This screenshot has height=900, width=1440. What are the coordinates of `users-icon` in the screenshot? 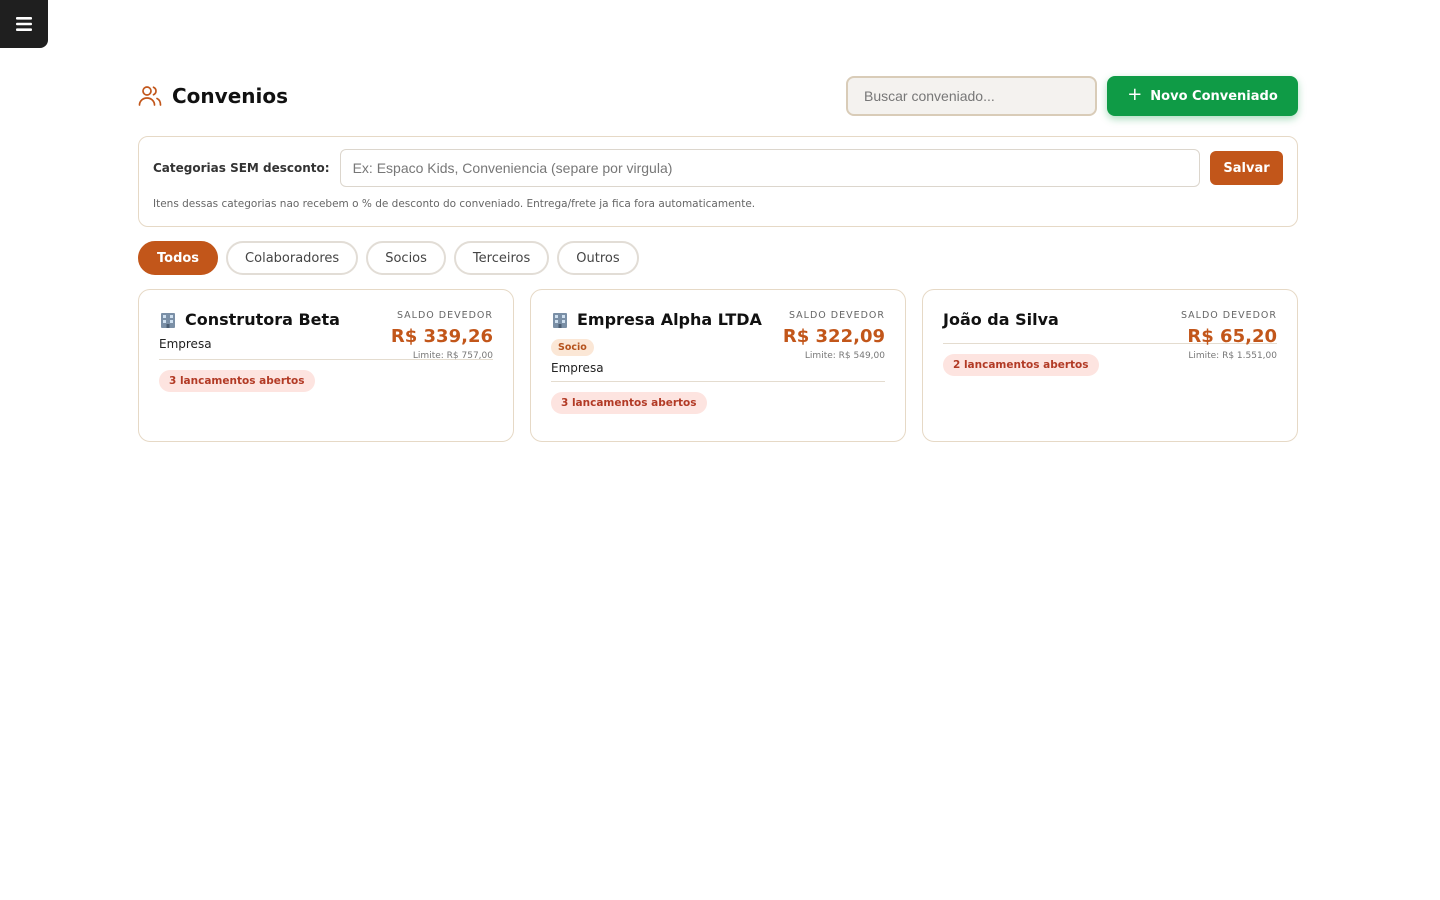 It's located at (150, 96).